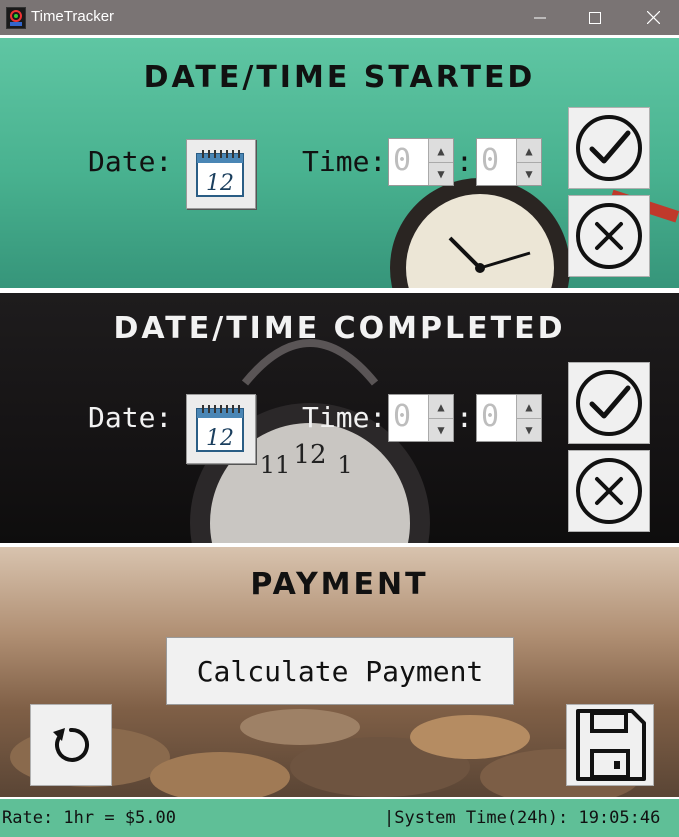 The height and width of the screenshot is (837, 679). I want to click on completed-date-label: Date:, so click(130, 417).